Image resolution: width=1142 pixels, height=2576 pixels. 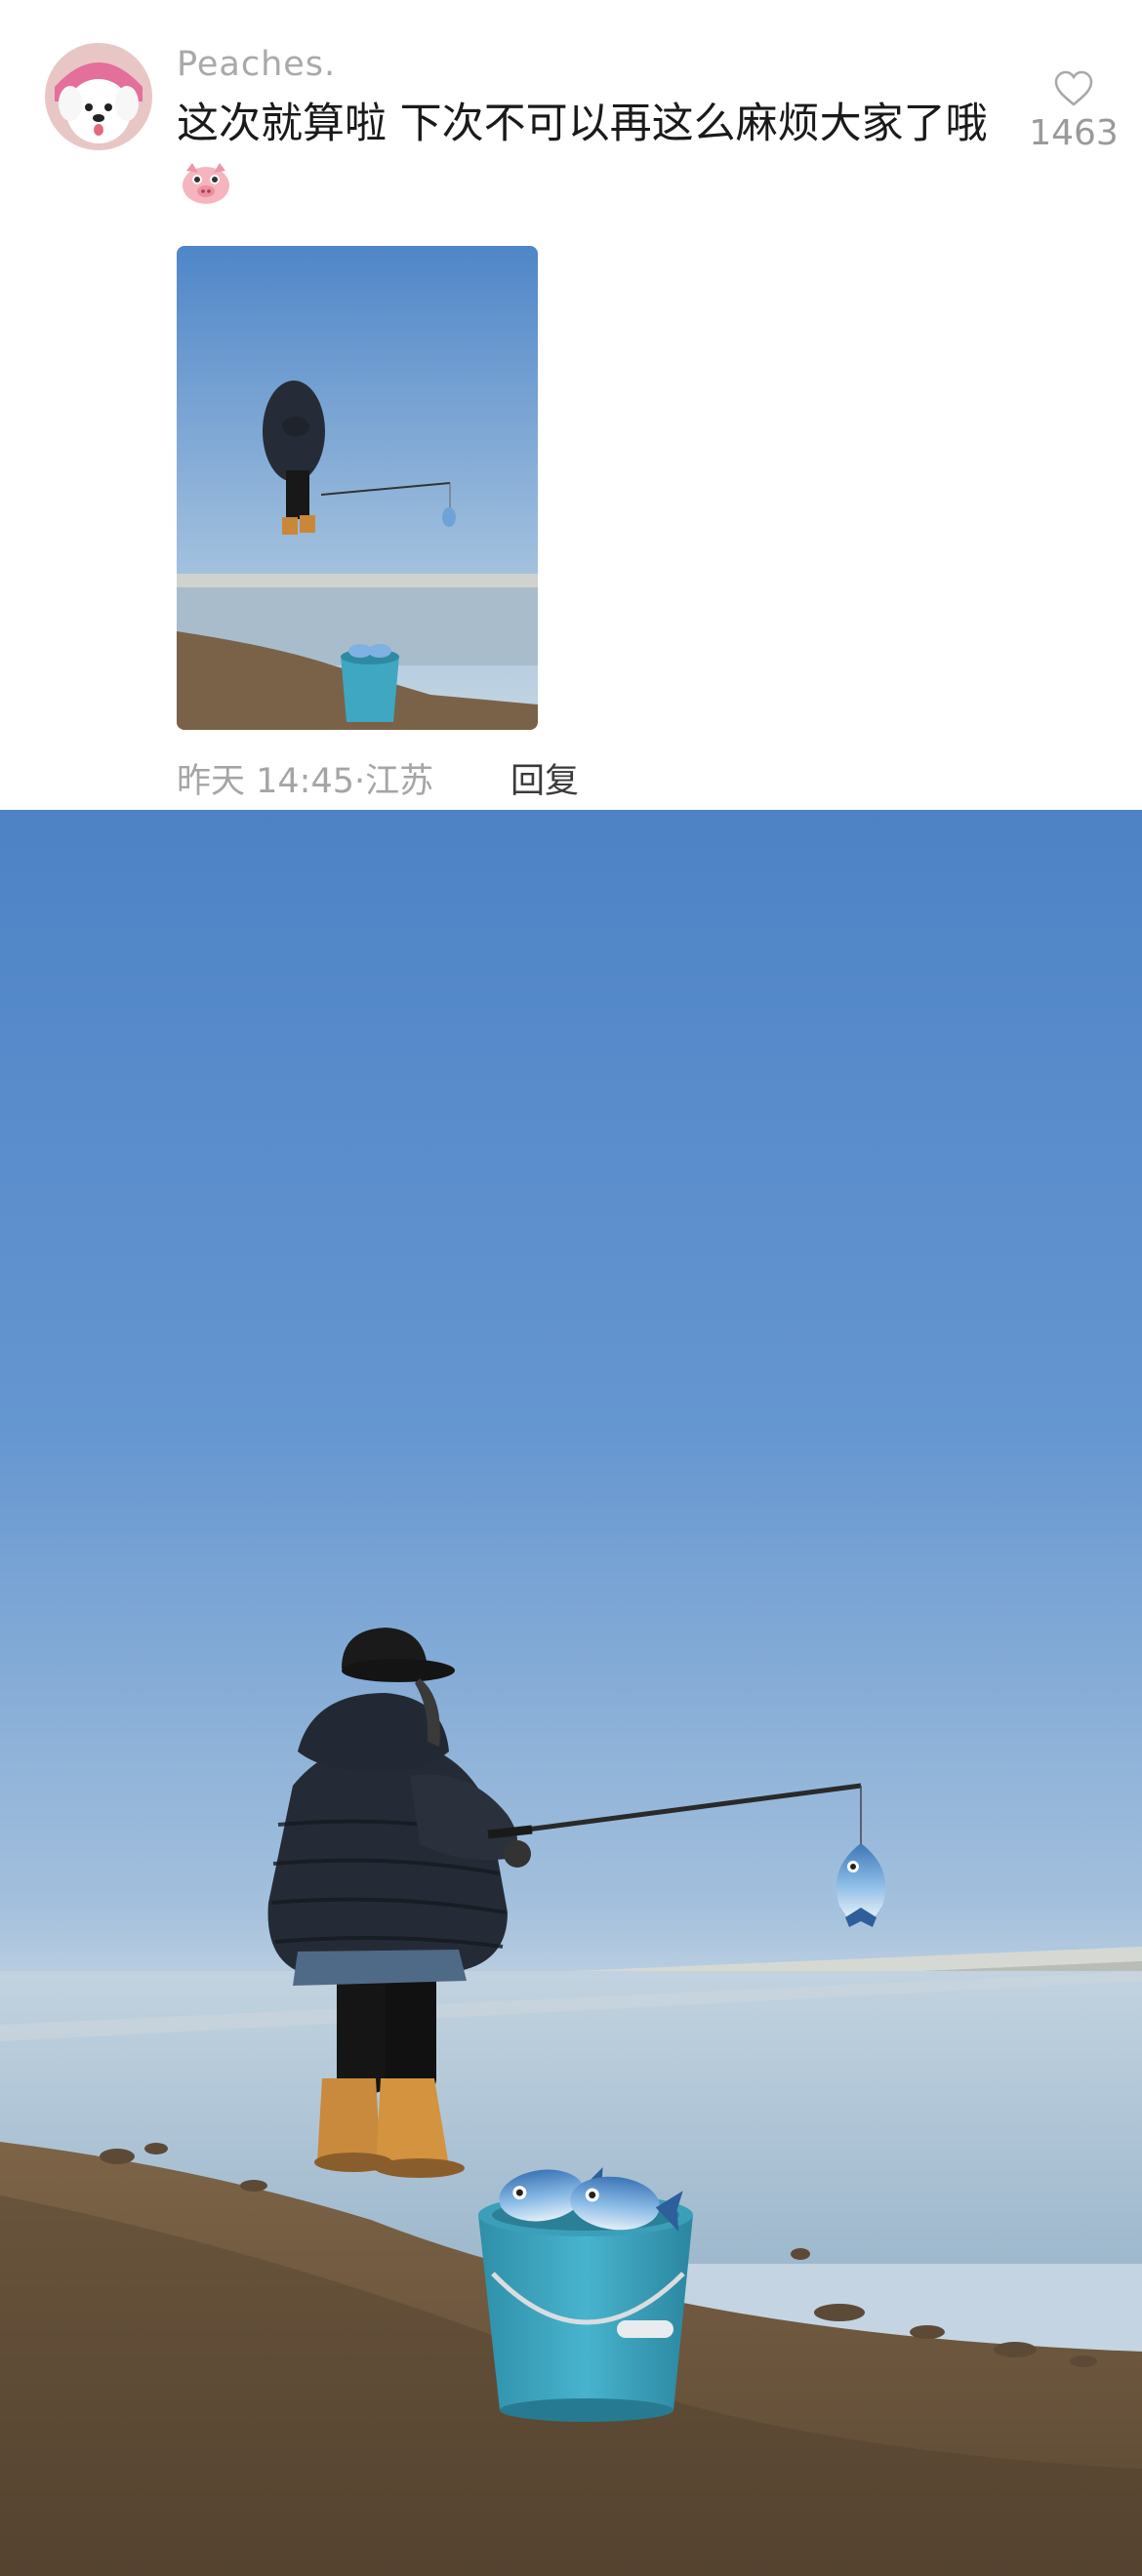 What do you see at coordinates (1074, 133) in the screenshot?
I see `like-count: 1463` at bounding box center [1074, 133].